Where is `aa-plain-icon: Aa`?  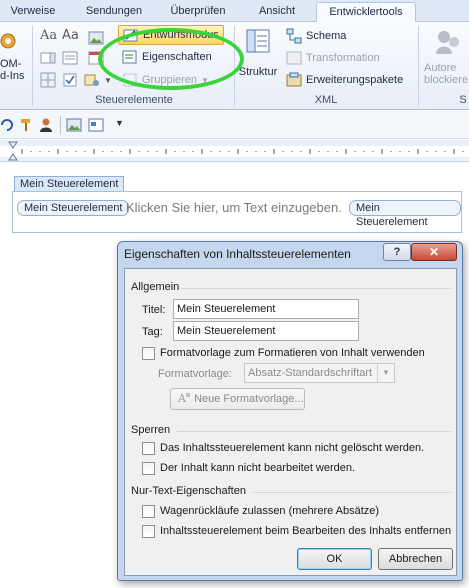
aa-plain-icon: Aa is located at coordinates (70, 35).